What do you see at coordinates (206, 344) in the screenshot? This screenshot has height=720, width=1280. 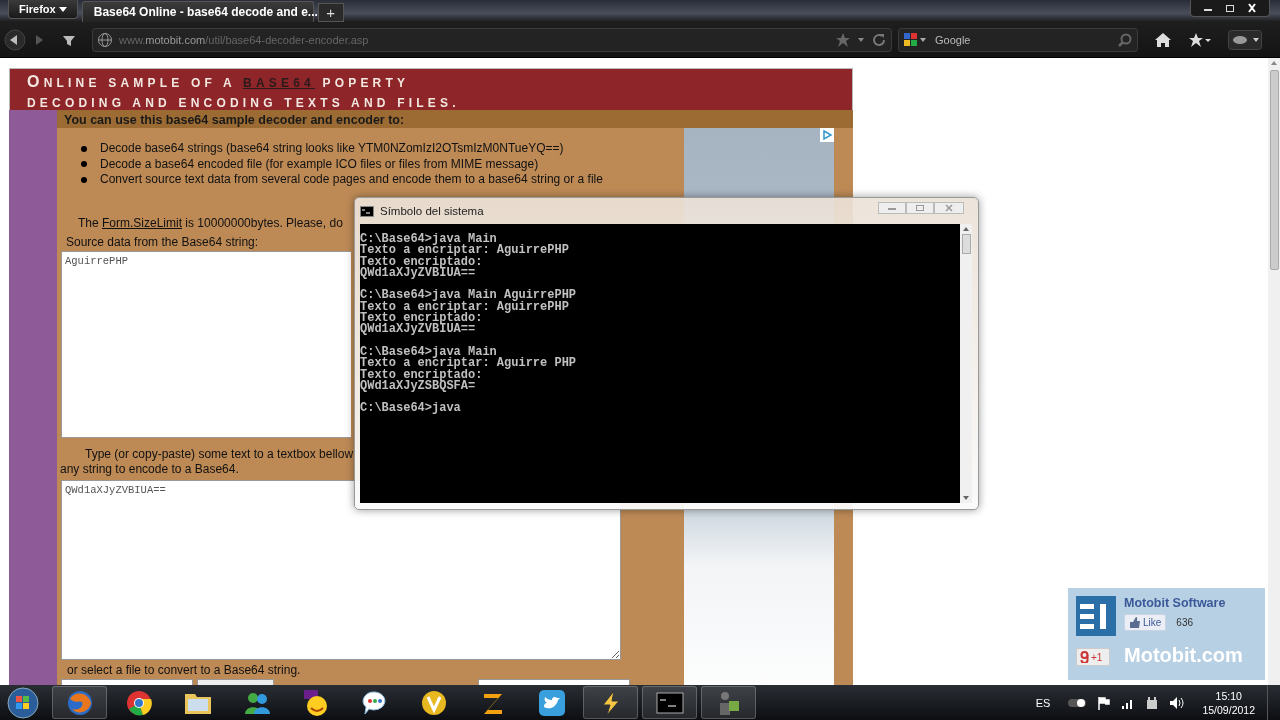 I see `source-textarea: AguirrePHP` at bounding box center [206, 344].